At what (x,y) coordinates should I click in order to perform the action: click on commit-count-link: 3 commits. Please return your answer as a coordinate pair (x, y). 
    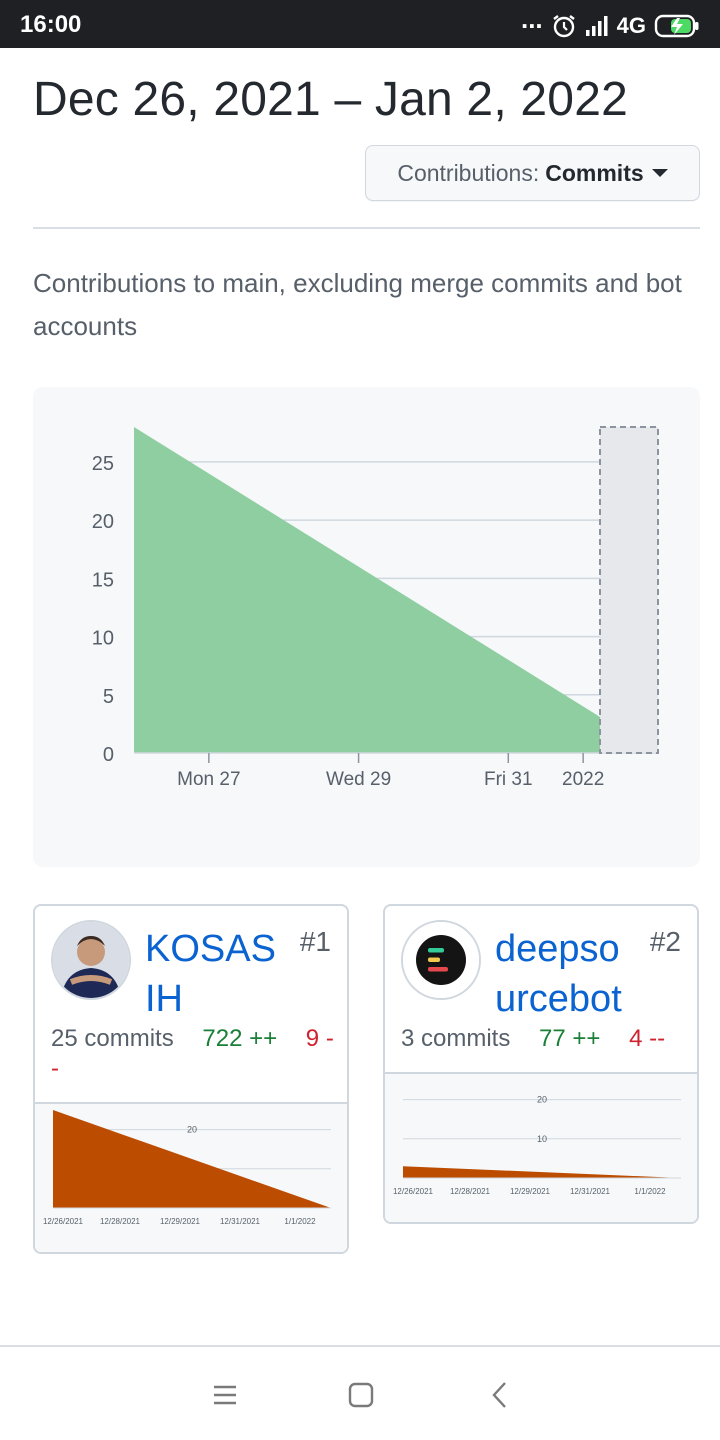
    Looking at the image, I should click on (455, 1038).